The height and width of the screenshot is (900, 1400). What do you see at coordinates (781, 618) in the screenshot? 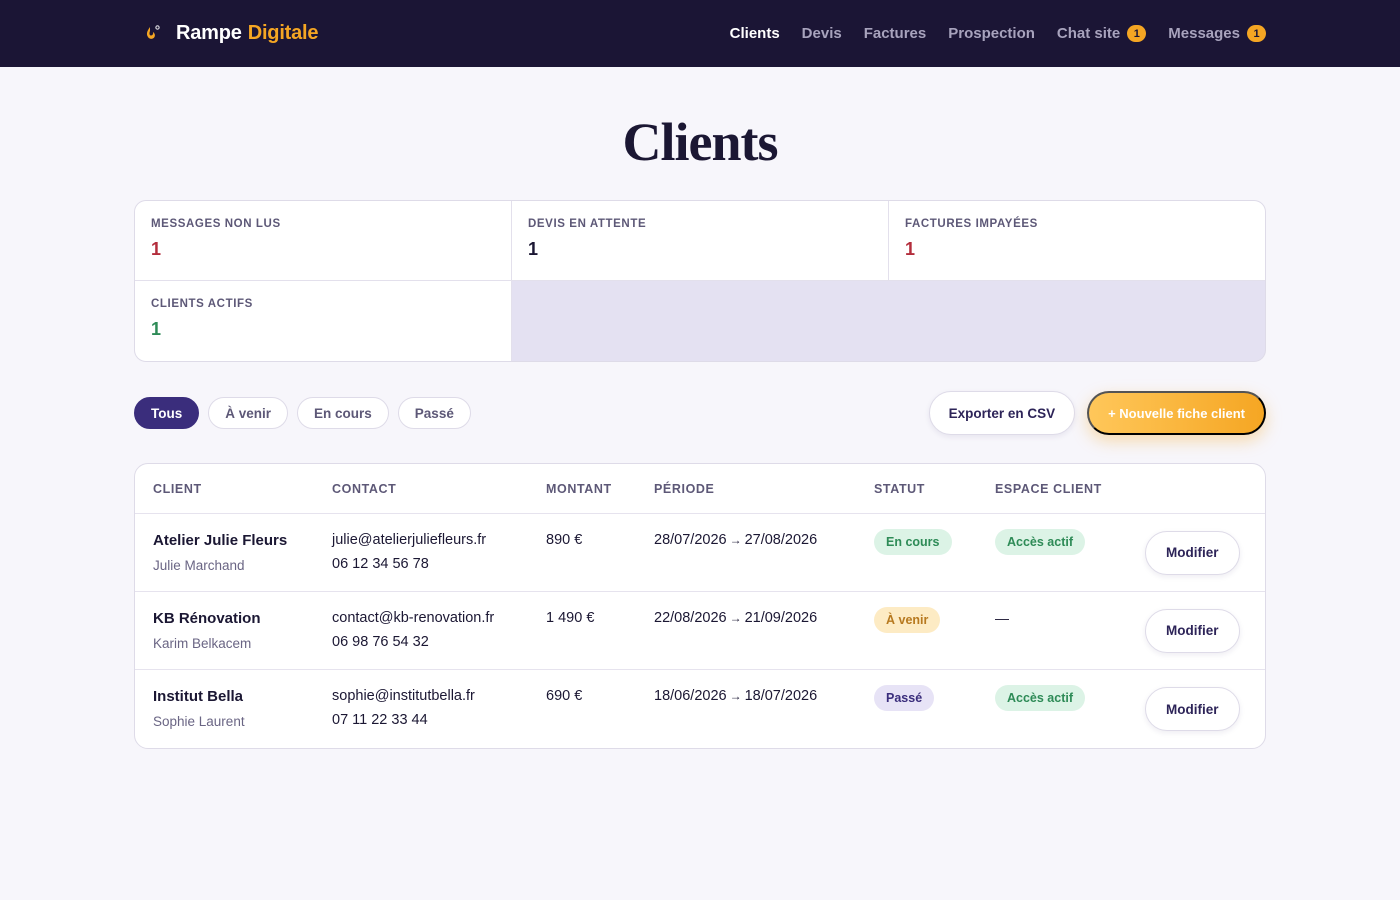
I see `period-end: 21/09/2026` at bounding box center [781, 618].